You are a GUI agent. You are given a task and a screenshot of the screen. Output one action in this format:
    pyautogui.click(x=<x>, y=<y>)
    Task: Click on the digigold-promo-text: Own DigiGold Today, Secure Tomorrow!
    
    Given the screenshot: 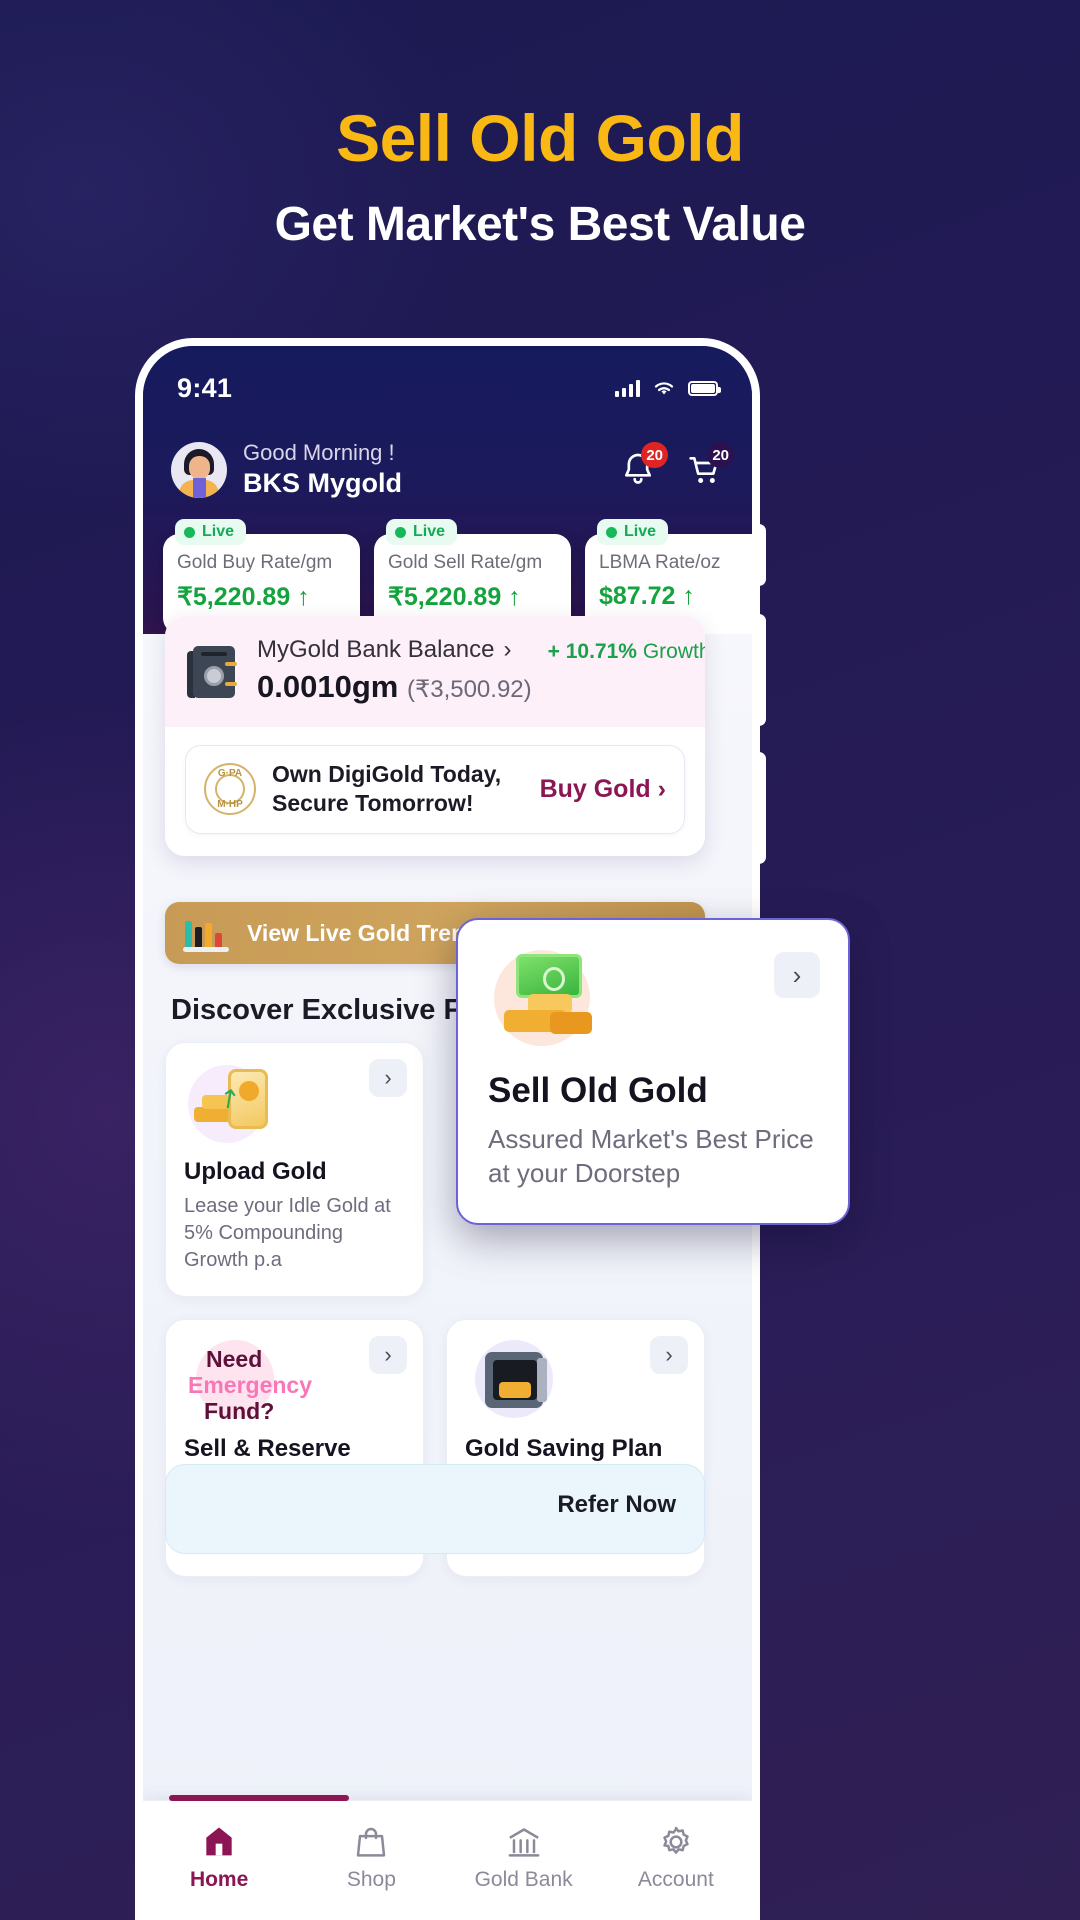 What is the action you would take?
    pyautogui.click(x=386, y=789)
    